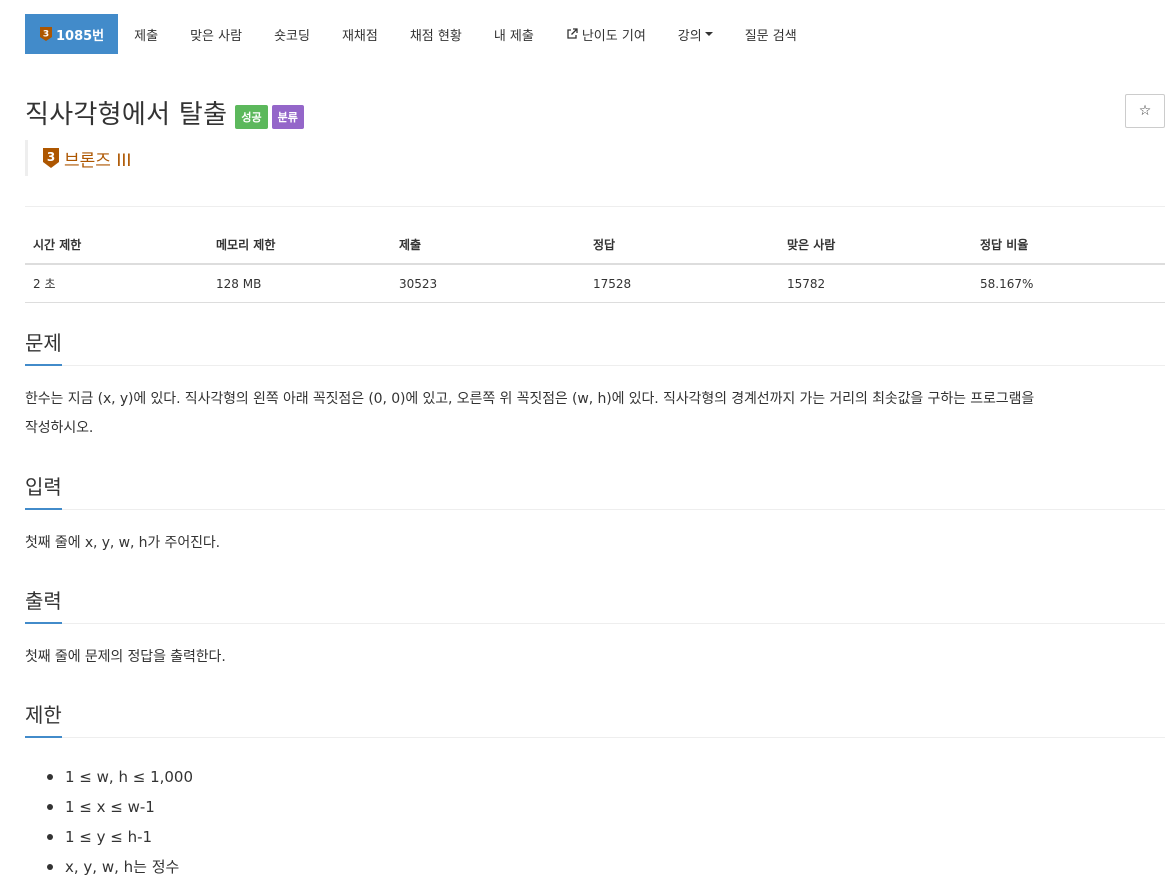 Image resolution: width=1175 pixels, height=893 pixels. I want to click on nav-lectures-dropdown: 강의, so click(695, 34).